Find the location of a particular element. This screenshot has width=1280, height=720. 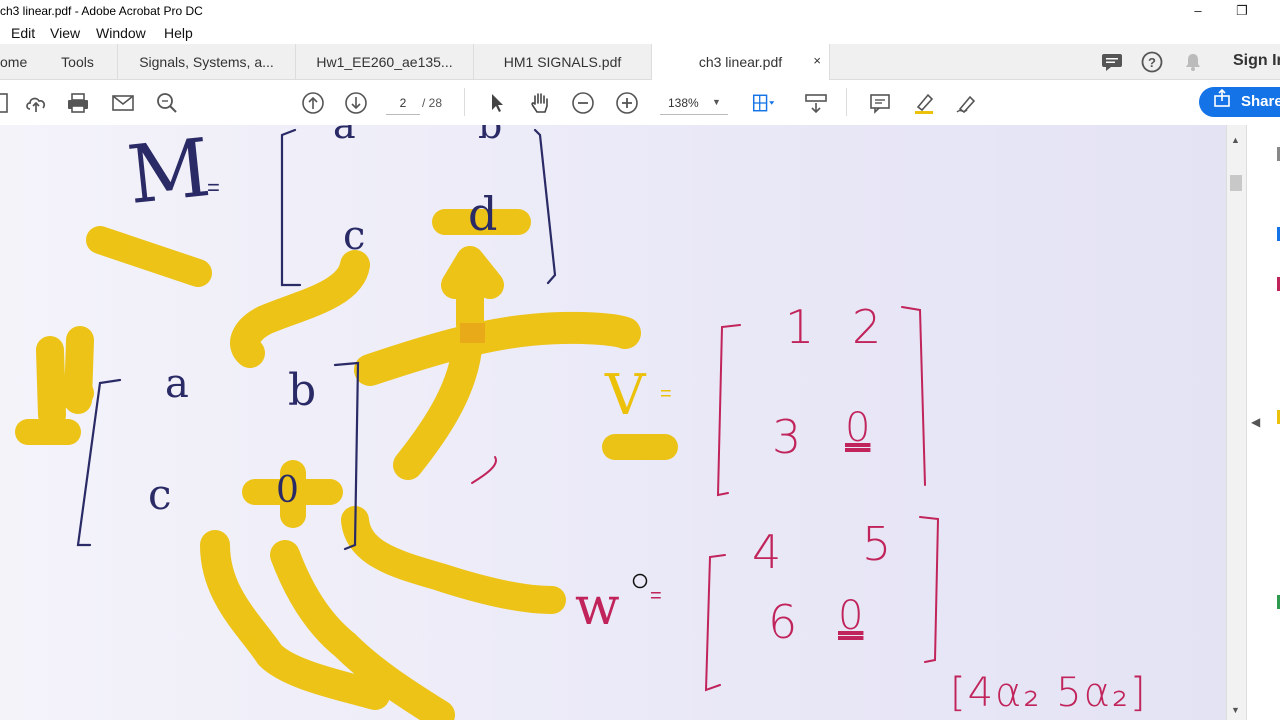

page-total: / 28 is located at coordinates (432, 103).